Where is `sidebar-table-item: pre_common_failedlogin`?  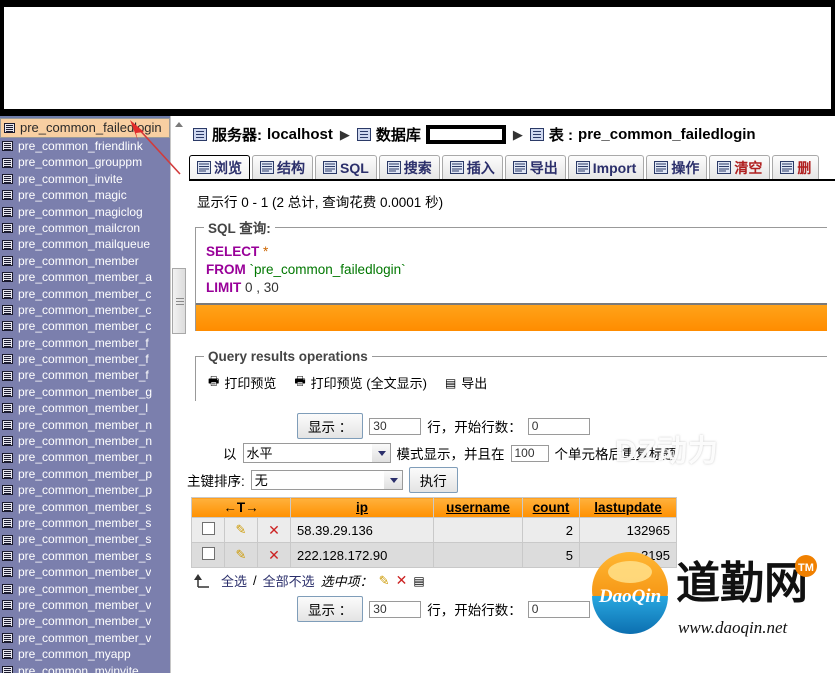 sidebar-table-item: pre_common_failedlogin is located at coordinates (85, 128).